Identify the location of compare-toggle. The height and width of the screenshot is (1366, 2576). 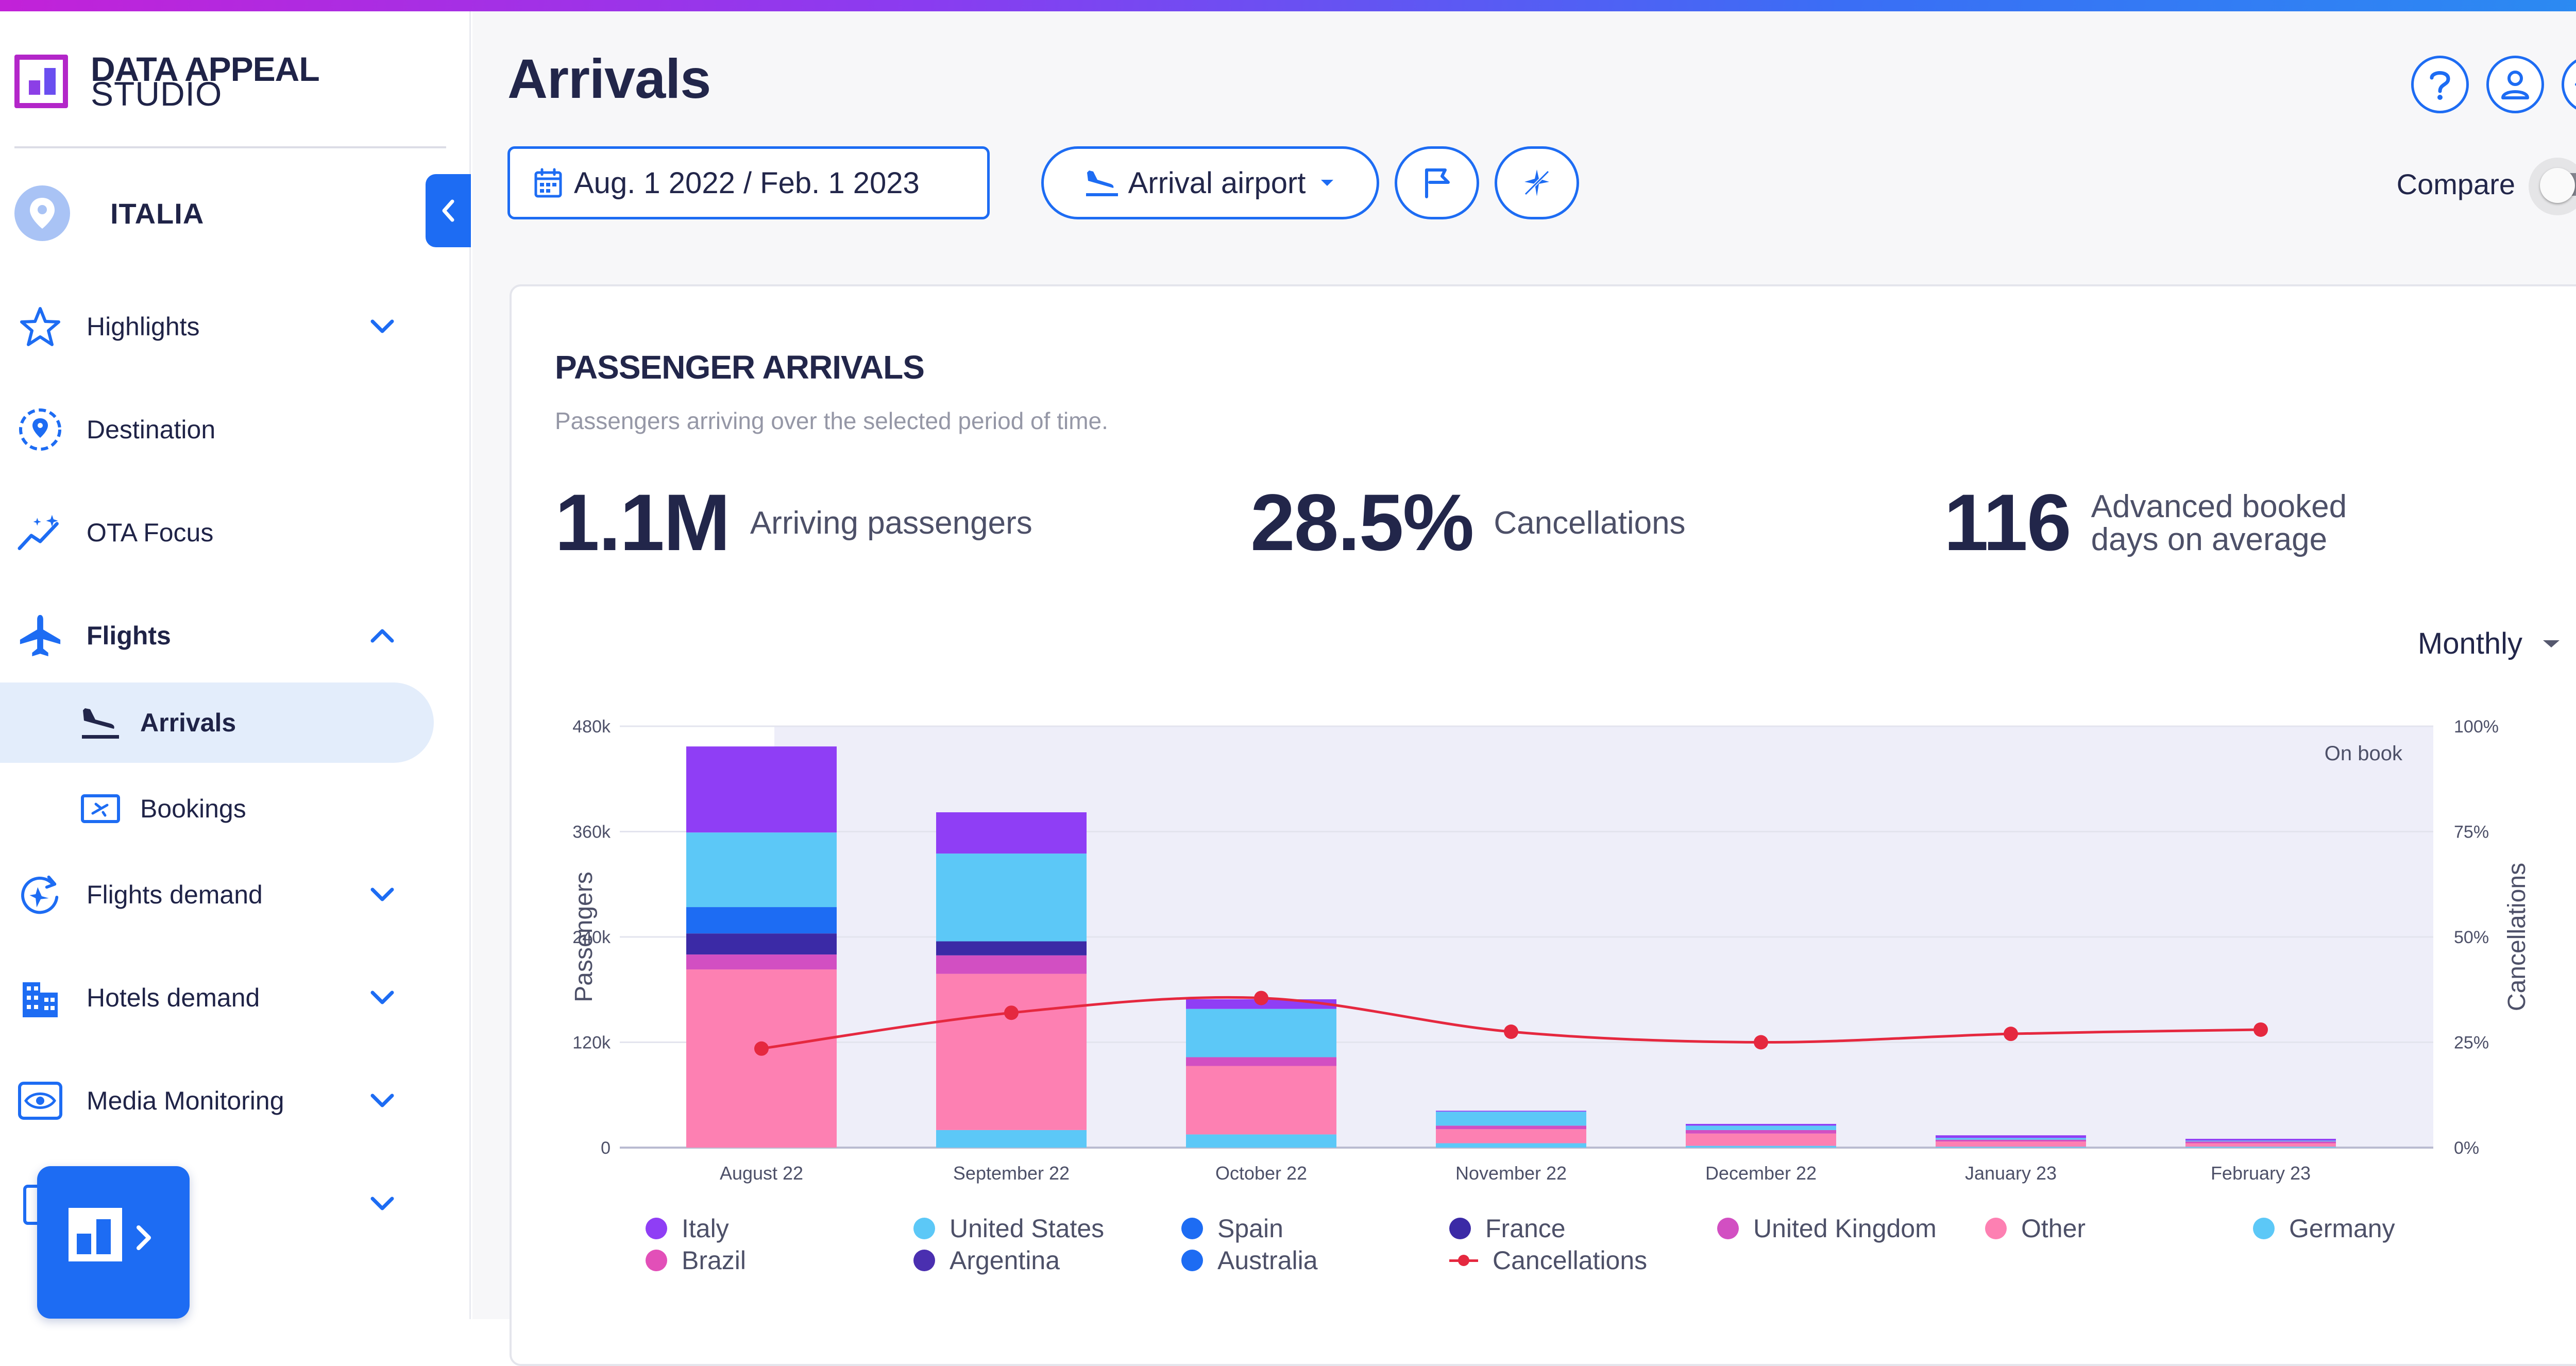
(2552, 186).